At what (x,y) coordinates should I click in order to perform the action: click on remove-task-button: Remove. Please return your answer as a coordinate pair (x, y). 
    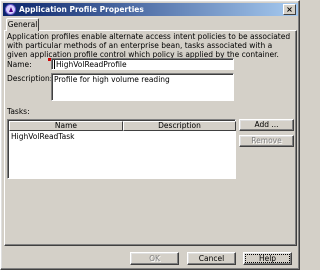
    Looking at the image, I should click on (266, 141).